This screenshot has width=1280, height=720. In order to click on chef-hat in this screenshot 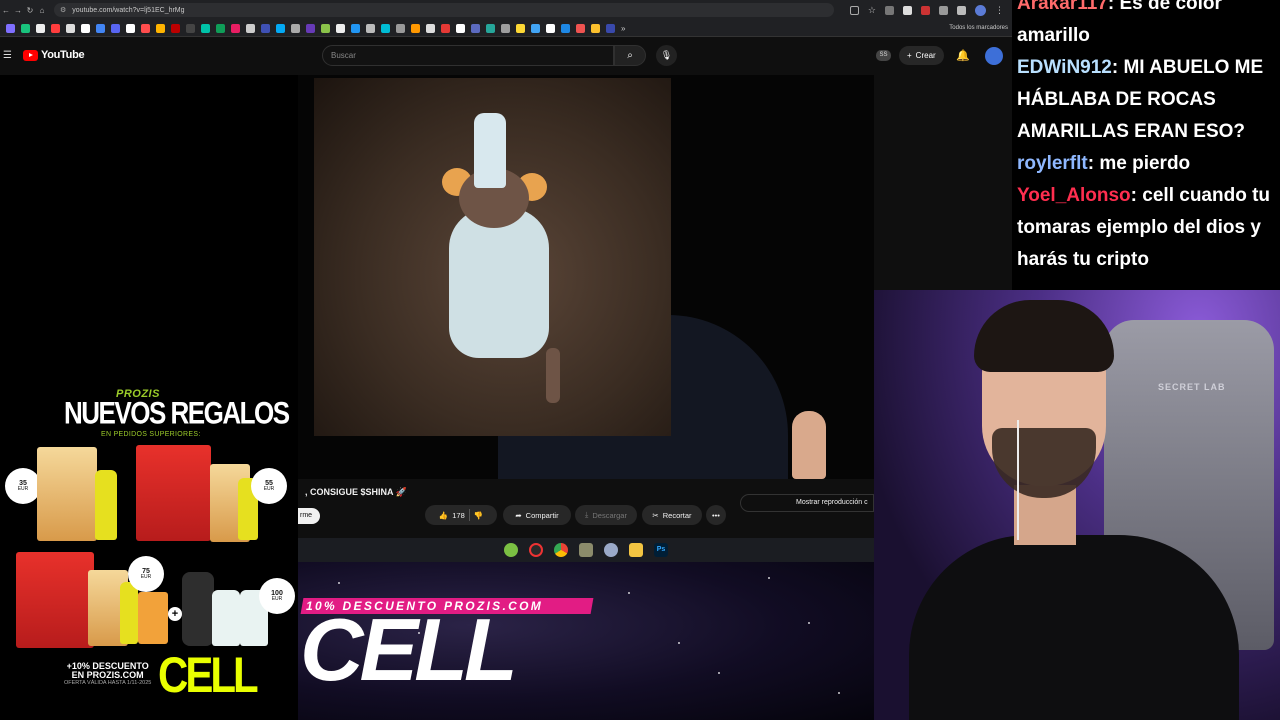, I will do `click(490, 150)`.